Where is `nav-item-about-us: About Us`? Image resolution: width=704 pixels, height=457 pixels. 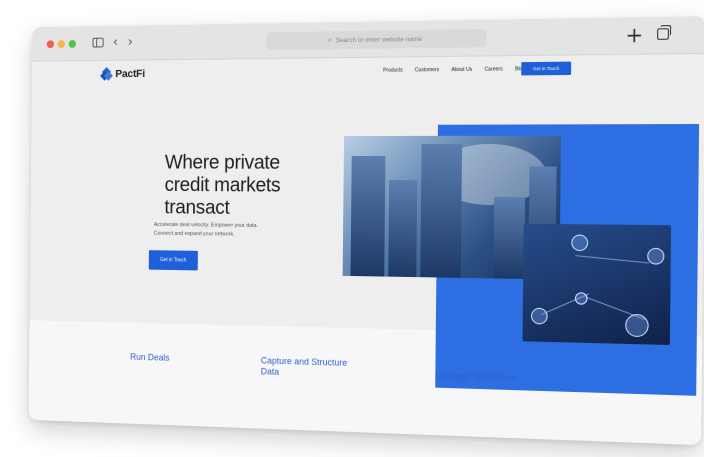 nav-item-about-us: About Us is located at coordinates (461, 70).